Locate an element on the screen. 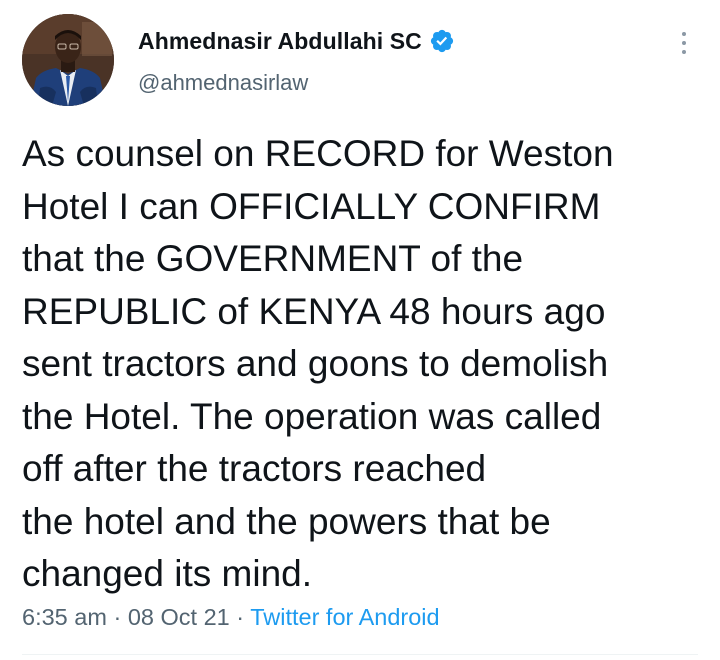 Image resolution: width=720 pixels, height=660 pixels. tweet-source-link: Twitter for Android is located at coordinates (344, 617).